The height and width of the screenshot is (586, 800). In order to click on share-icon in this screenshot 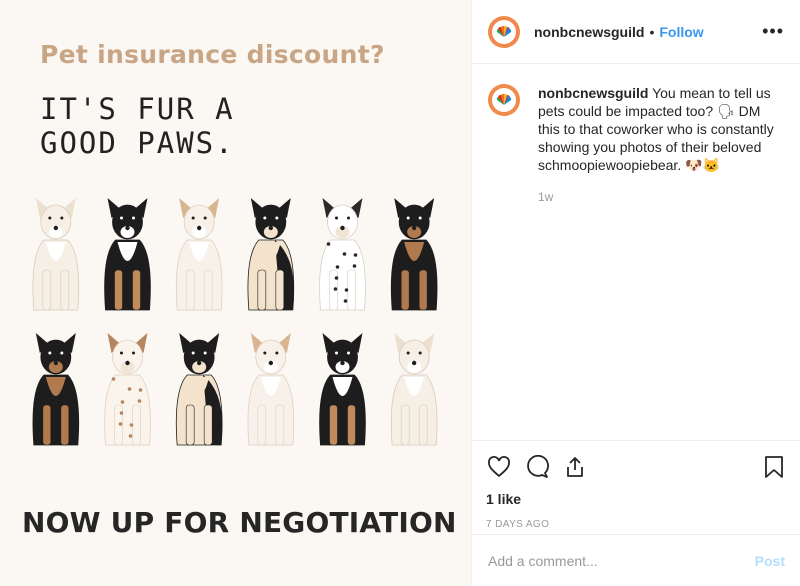, I will do `click(575, 467)`.